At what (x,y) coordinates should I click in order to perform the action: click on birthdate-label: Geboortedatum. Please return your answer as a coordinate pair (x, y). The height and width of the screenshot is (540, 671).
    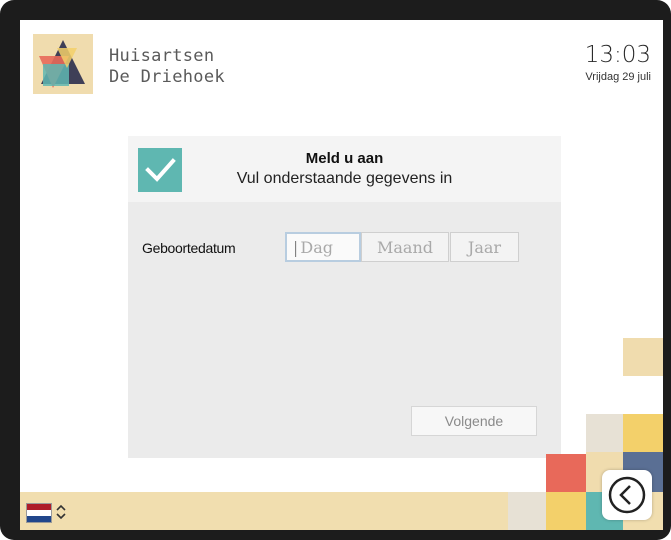
    Looking at the image, I should click on (189, 248).